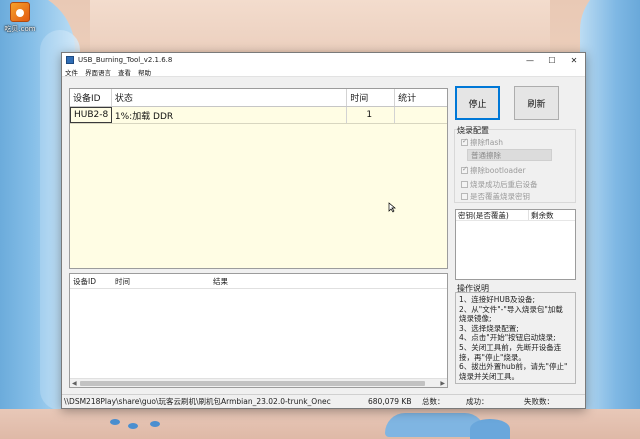  Describe the element at coordinates (477, 401) in the screenshot. I see `status-success: 成功：` at that location.